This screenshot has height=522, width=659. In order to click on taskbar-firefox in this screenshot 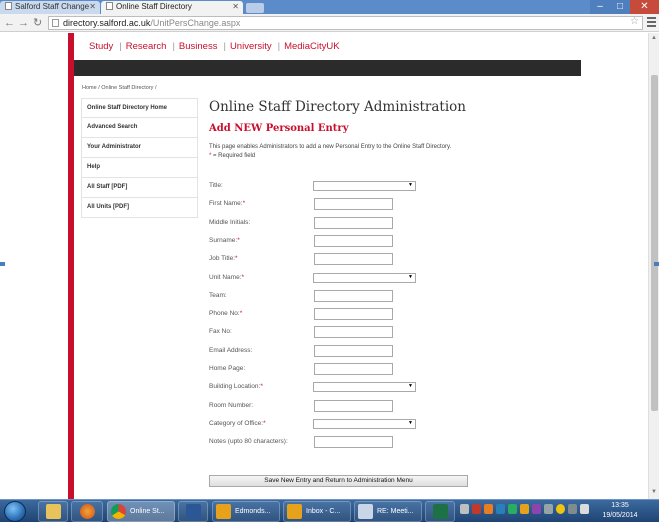, I will do `click(87, 511)`.